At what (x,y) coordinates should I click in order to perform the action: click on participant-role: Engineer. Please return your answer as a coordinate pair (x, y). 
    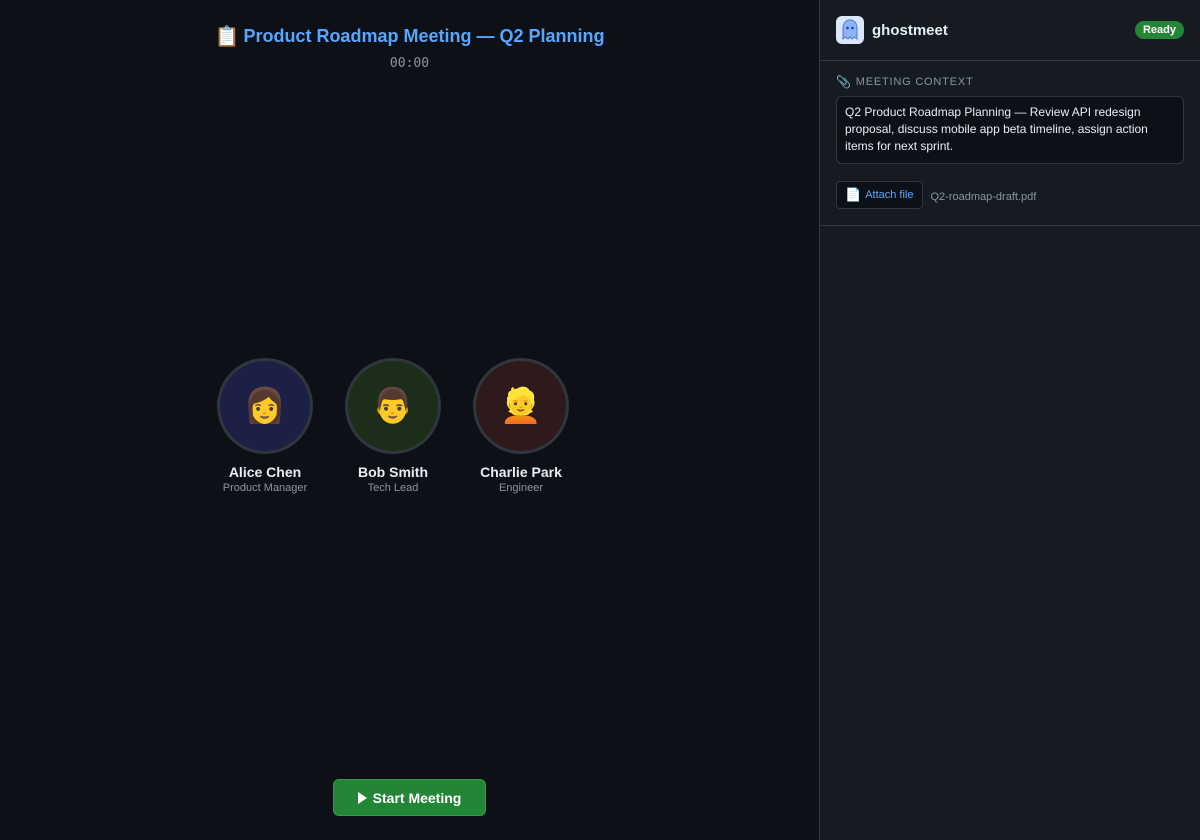
    Looking at the image, I should click on (521, 488).